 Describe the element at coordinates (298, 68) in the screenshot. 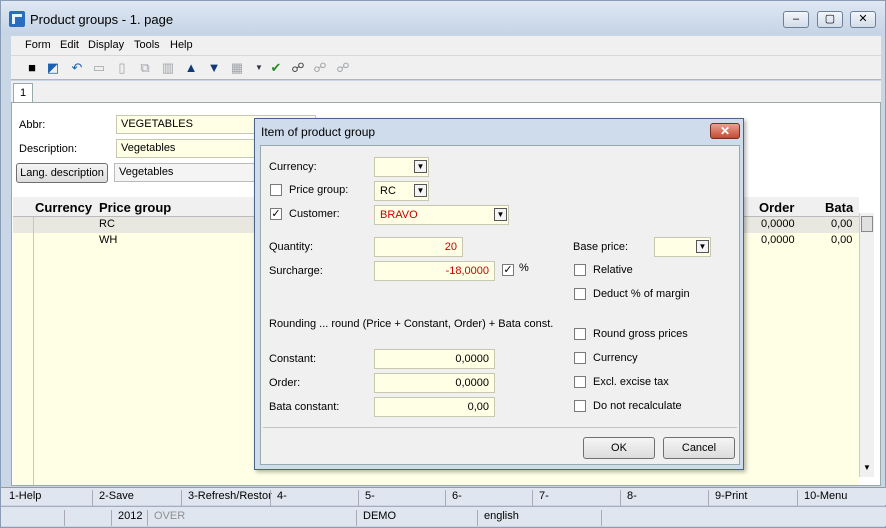

I see `binoculars-icon: ☍` at that location.